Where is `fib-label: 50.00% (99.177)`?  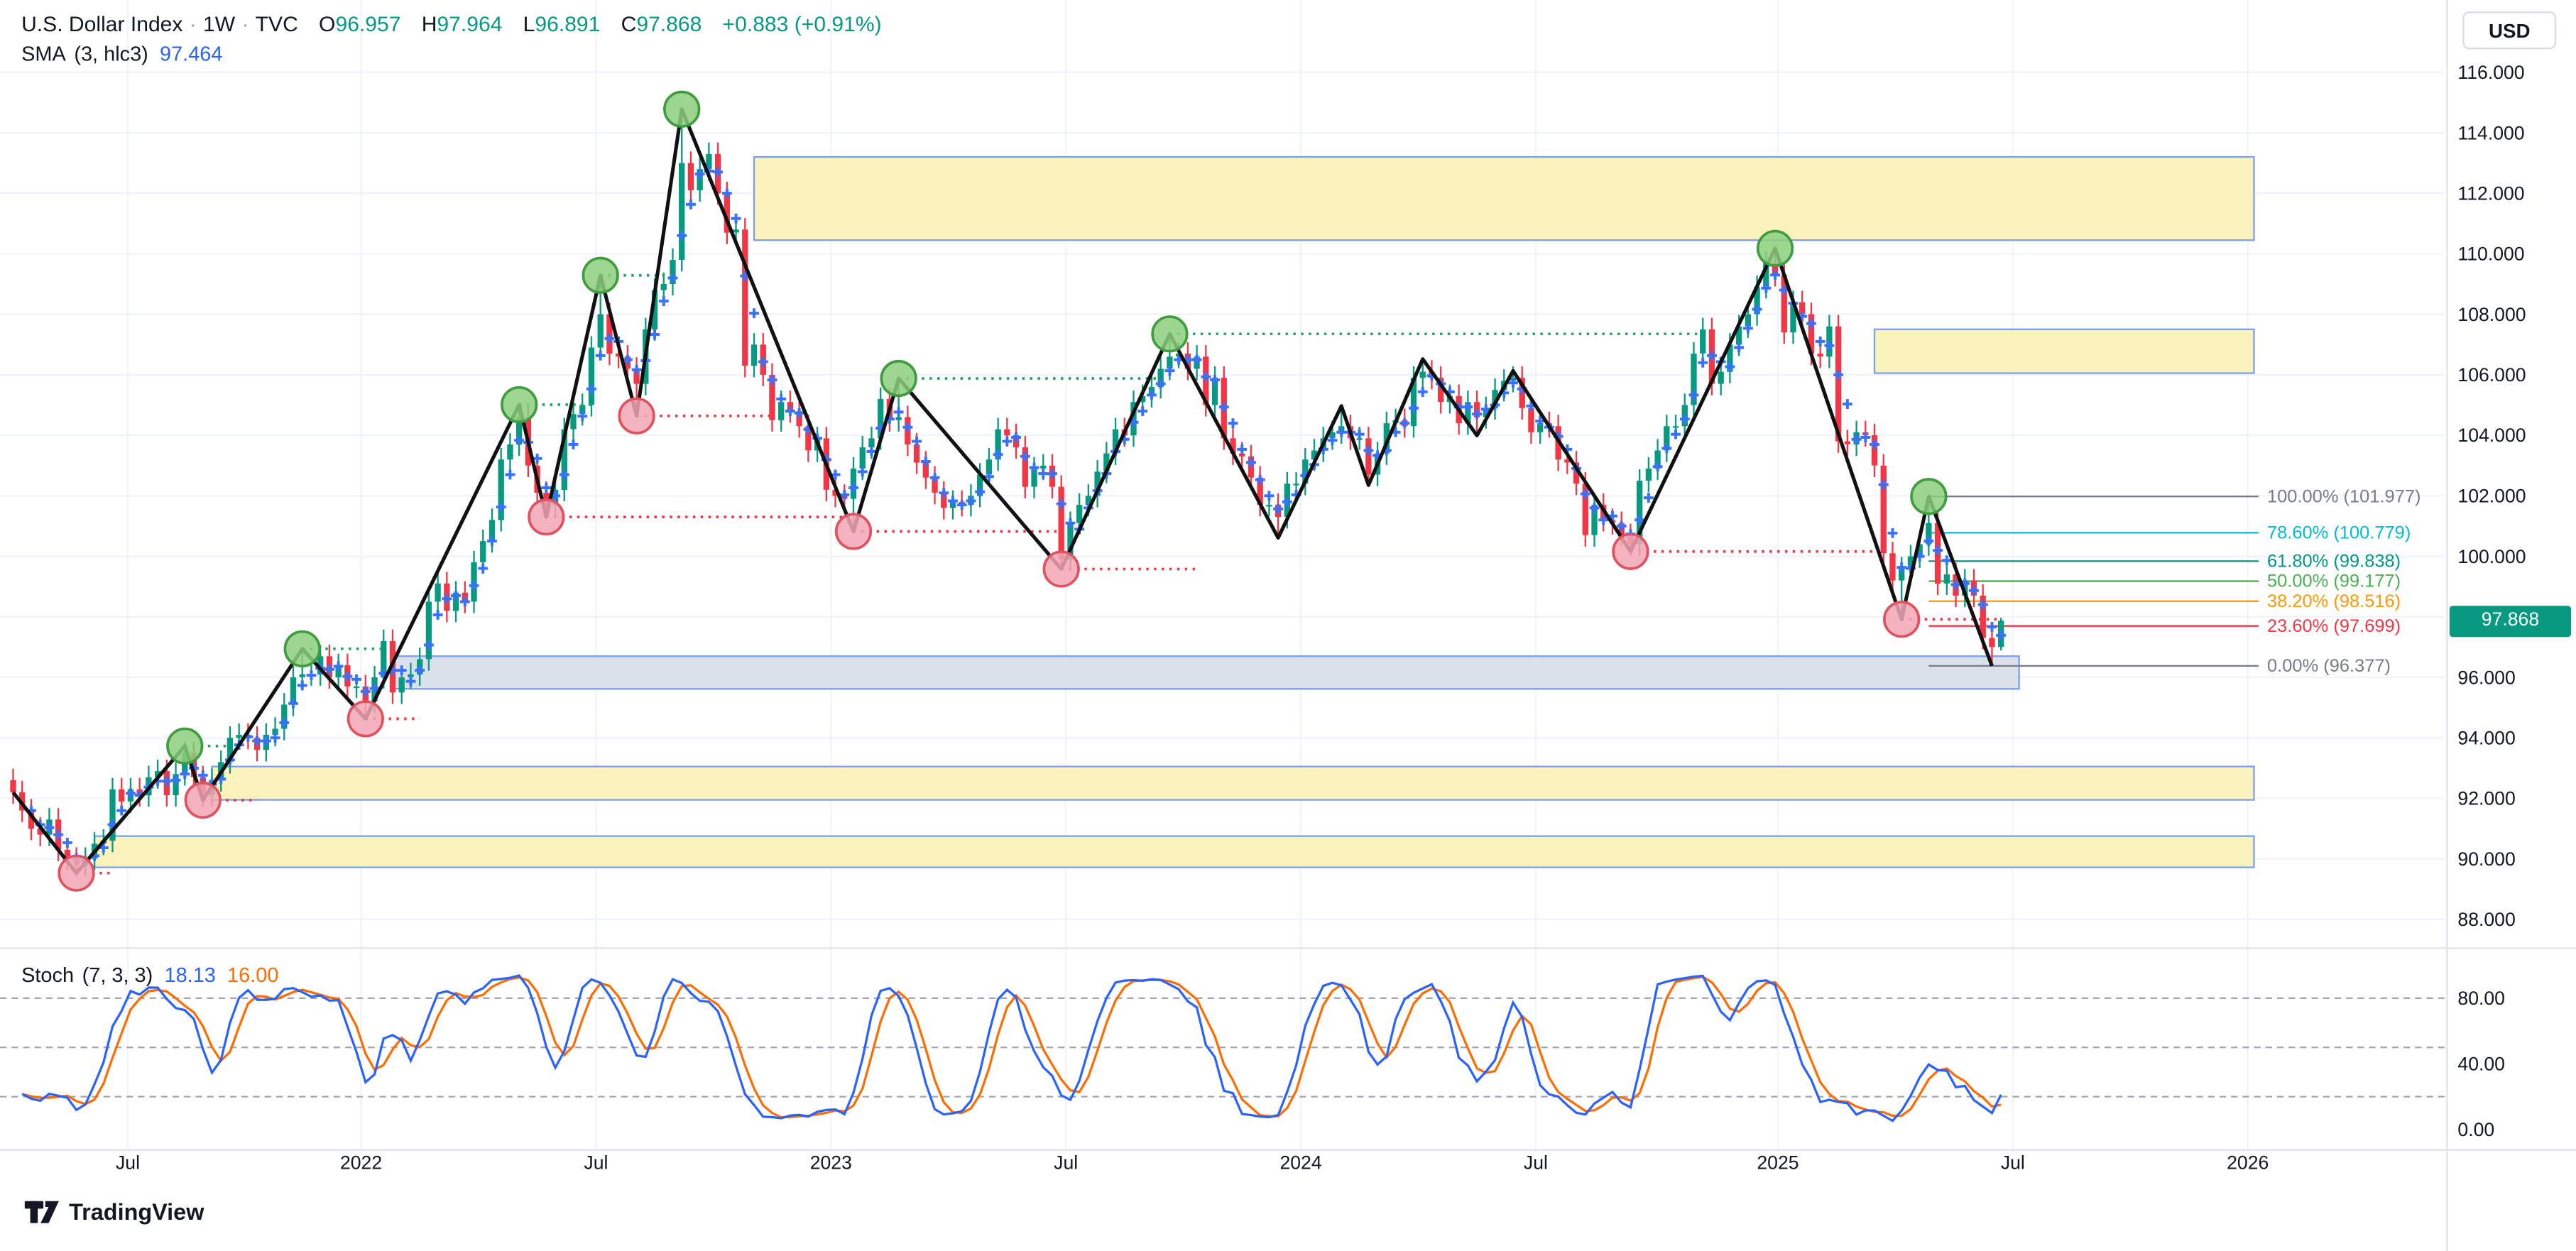
fib-label: 50.00% (99.177) is located at coordinates (2334, 581).